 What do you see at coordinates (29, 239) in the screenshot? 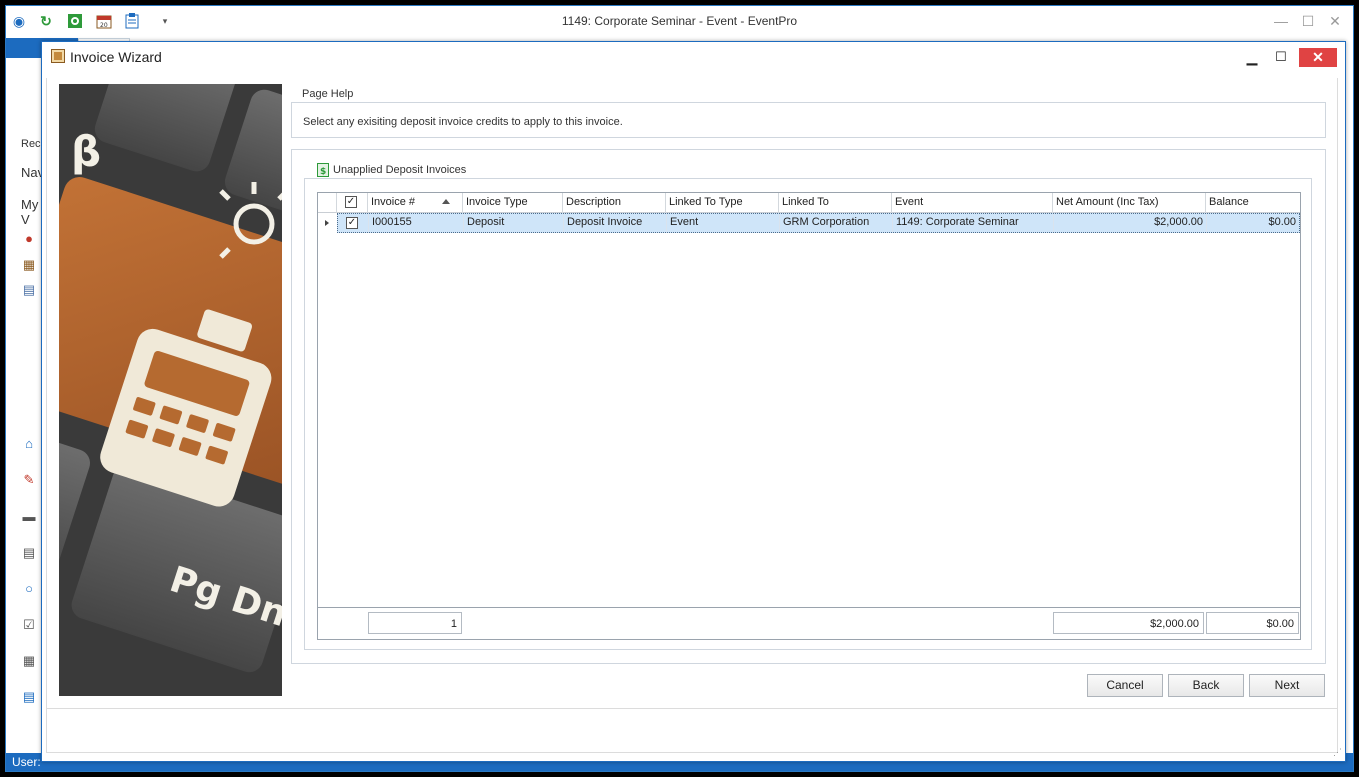
I see `person-icon: ●` at bounding box center [29, 239].